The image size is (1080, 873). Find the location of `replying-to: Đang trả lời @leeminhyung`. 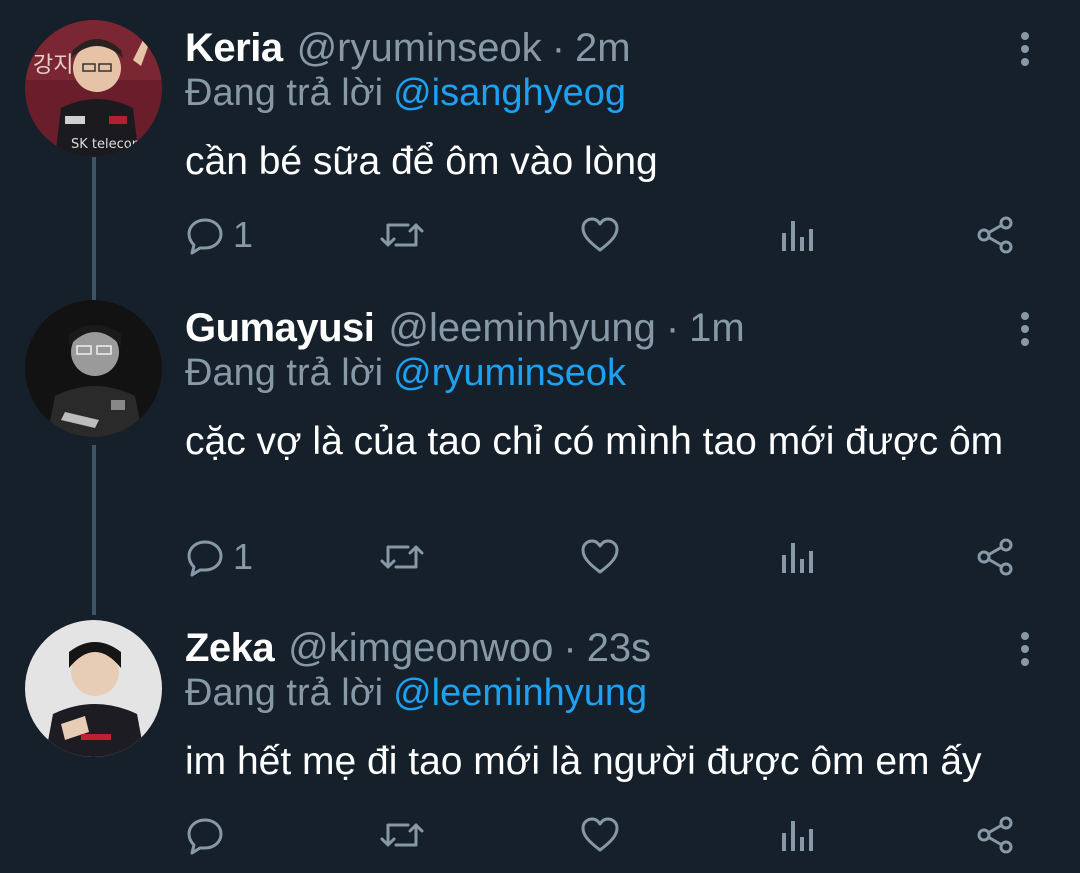

replying-to: Đang trả lời @leeminhyung is located at coordinates (416, 698).